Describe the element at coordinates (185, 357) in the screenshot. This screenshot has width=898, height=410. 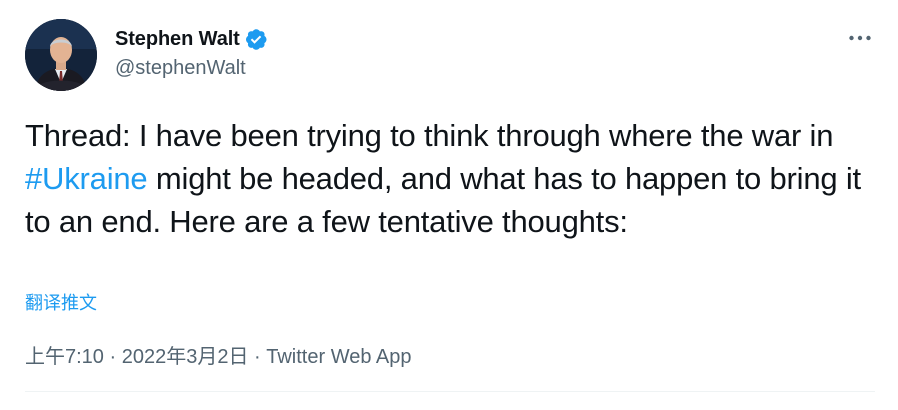
I see `tweet-date: 2022年3月2日` at that location.